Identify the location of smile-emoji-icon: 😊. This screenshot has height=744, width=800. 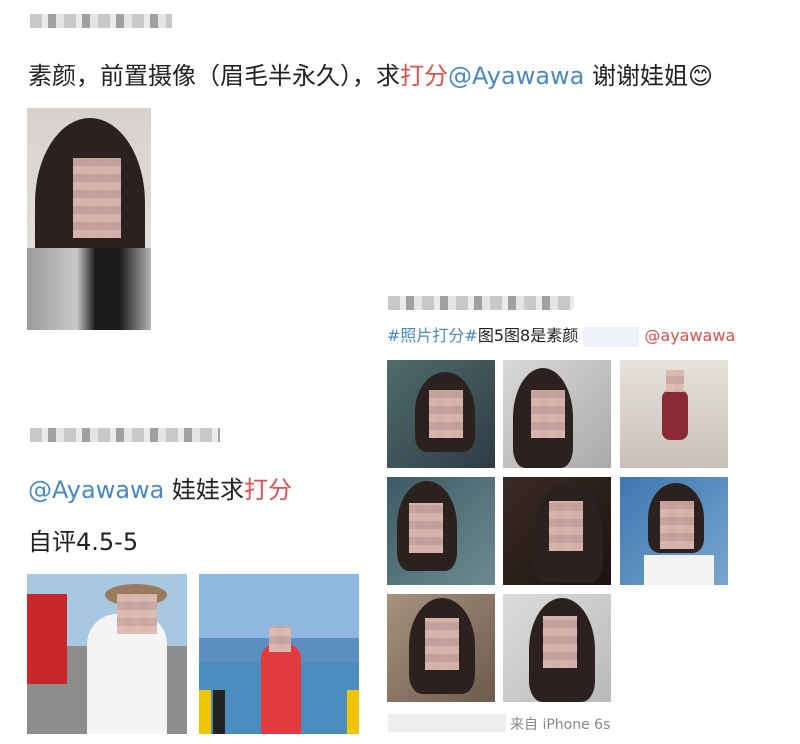
(701, 76).